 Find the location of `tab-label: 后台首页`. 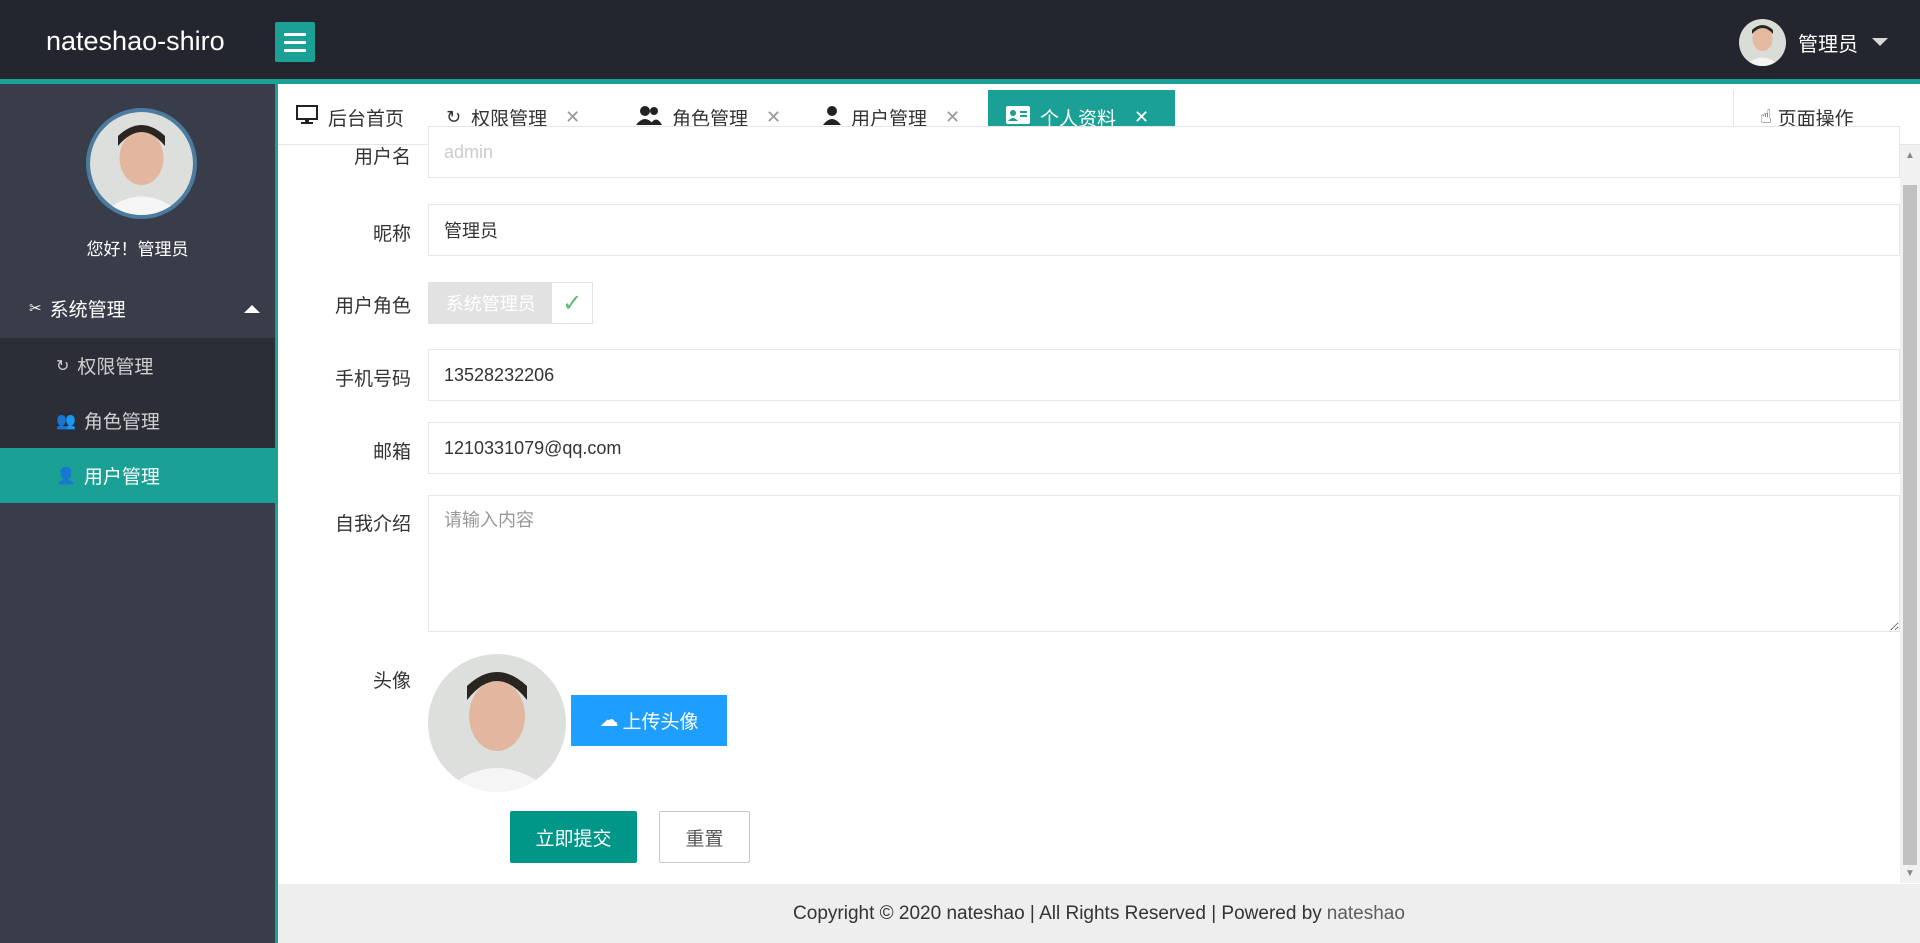

tab-label: 后台首页 is located at coordinates (366, 119).